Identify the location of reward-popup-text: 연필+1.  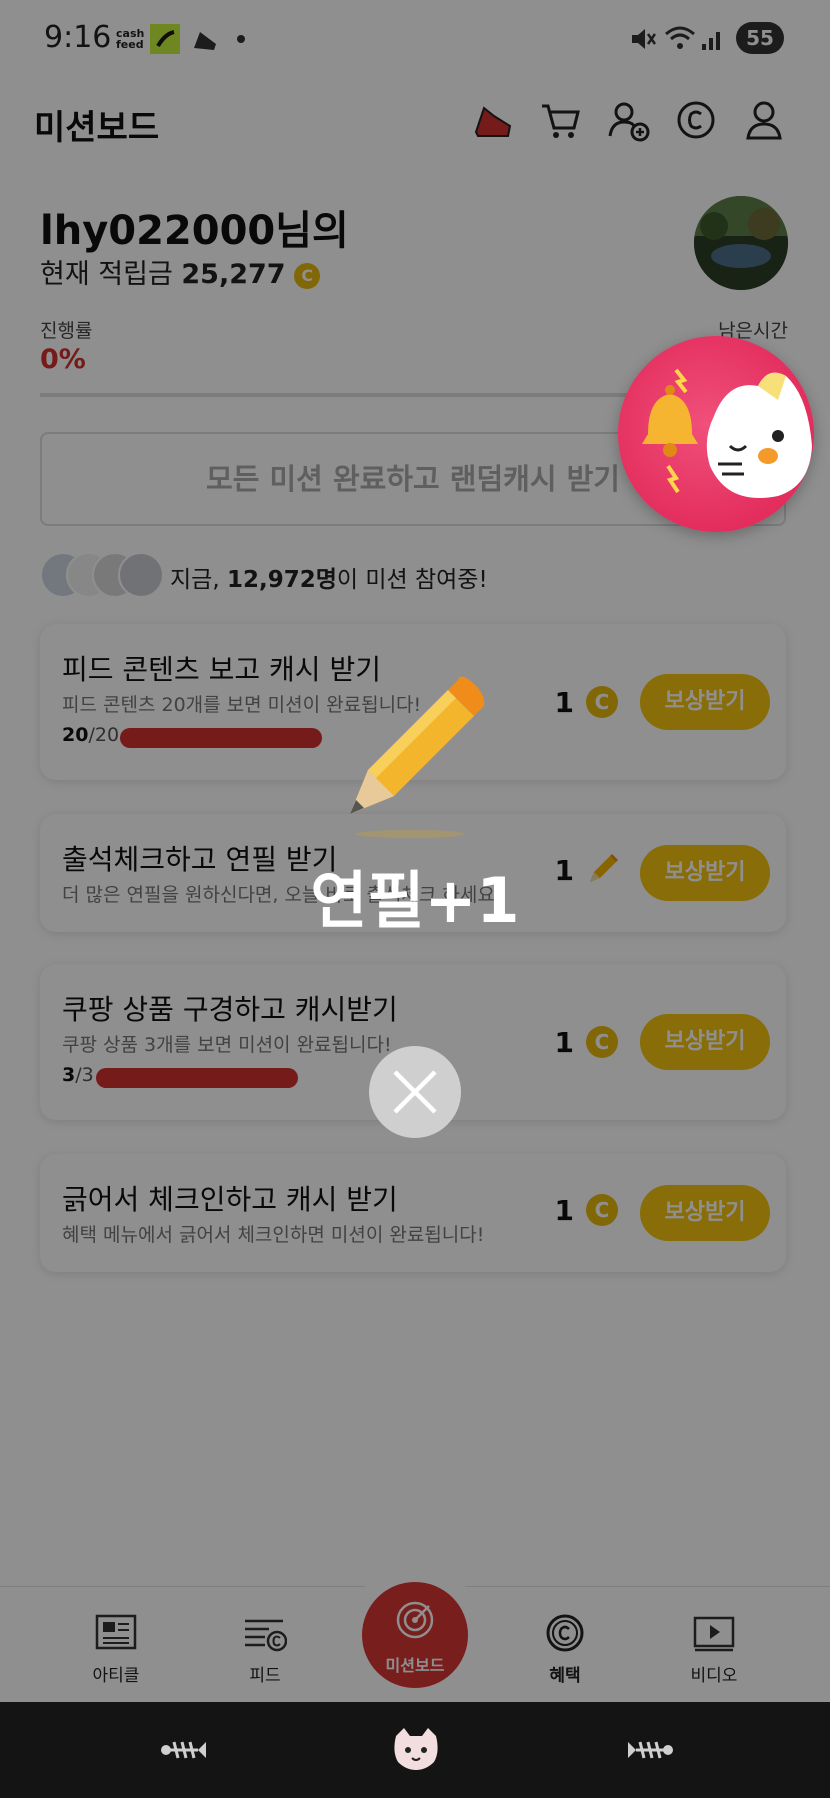
(415, 900).